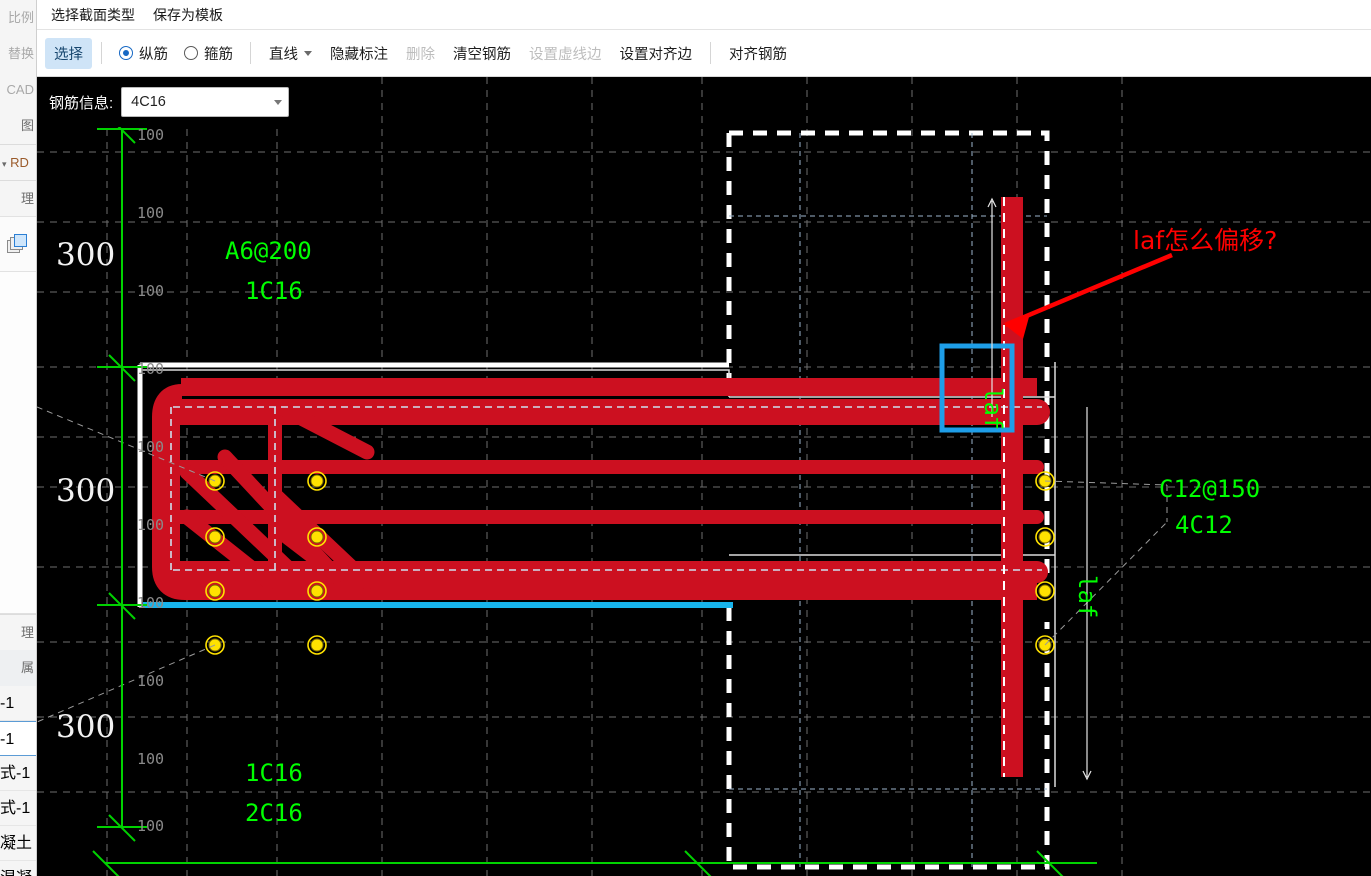 The height and width of the screenshot is (876, 1371). What do you see at coordinates (148, 102) in the screenshot?
I see `rebar-info-value: 4C16` at bounding box center [148, 102].